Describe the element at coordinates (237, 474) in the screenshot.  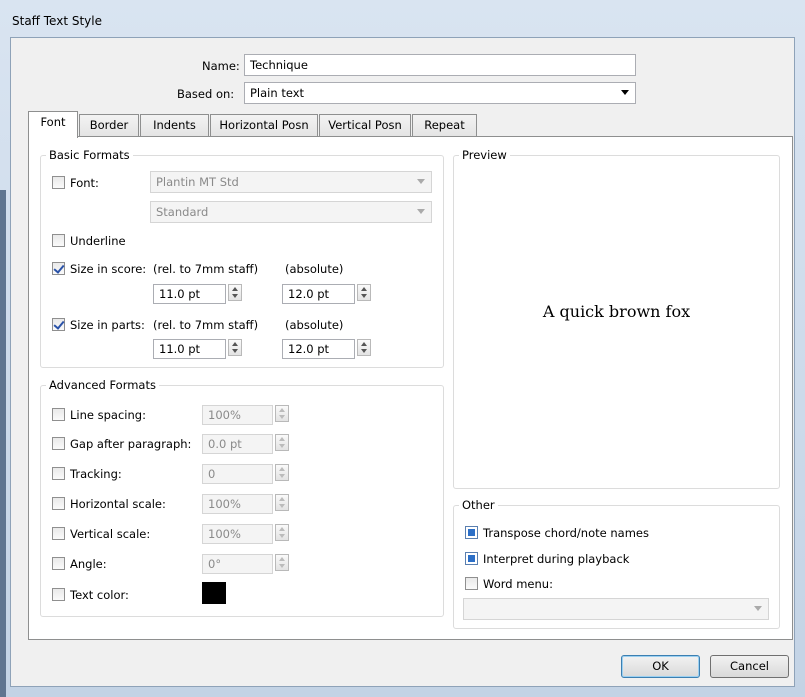
I see `tracking-input: 0` at that location.